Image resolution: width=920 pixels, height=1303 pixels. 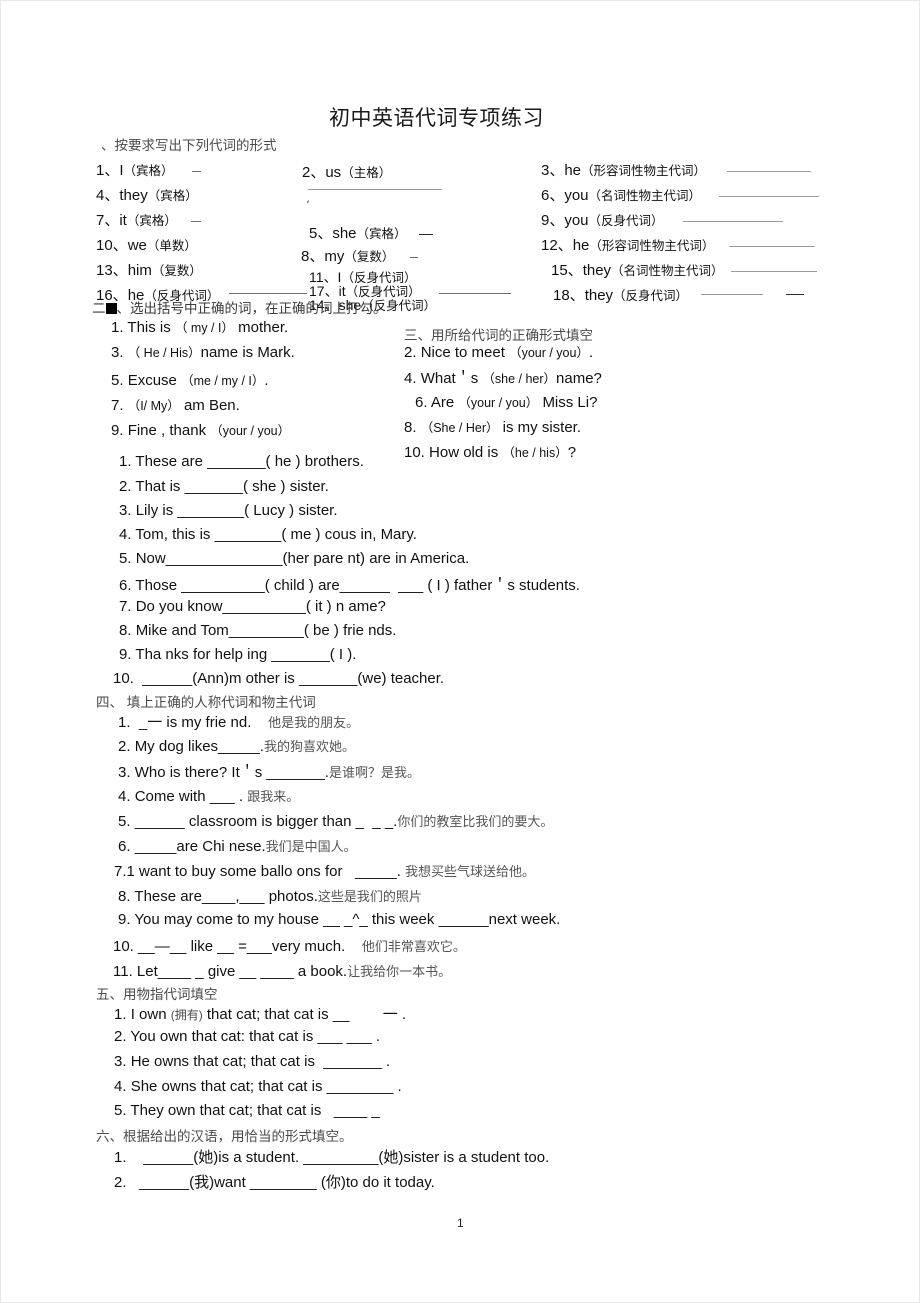 What do you see at coordinates (644, 171) in the screenshot?
I see `s1-right-form-3: （形容词性物主代词）` at bounding box center [644, 171].